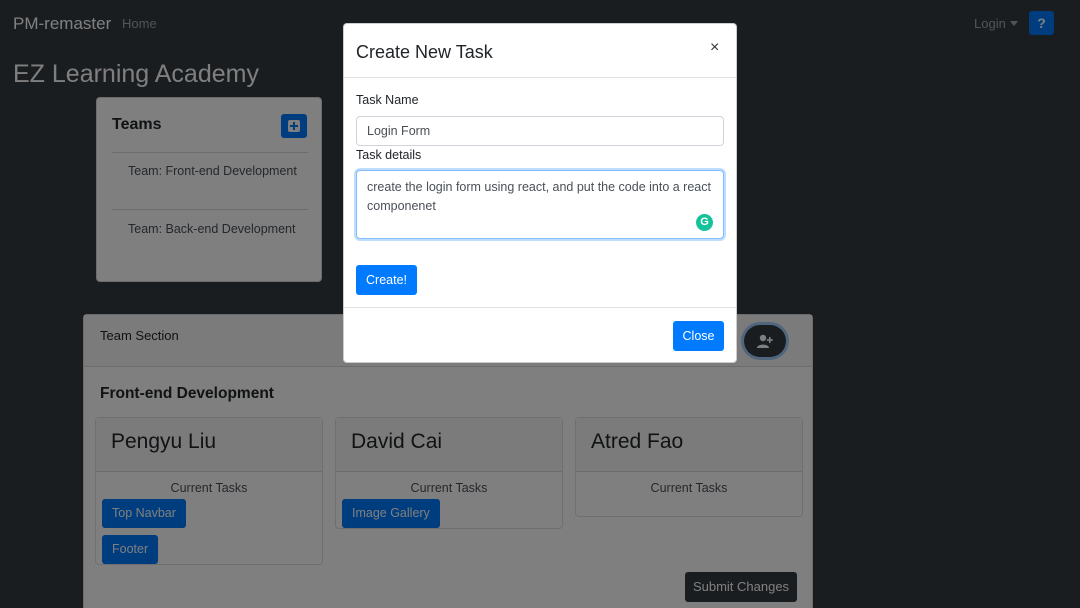 Image resolution: width=1080 pixels, height=608 pixels. I want to click on close-button: Close, so click(698, 336).